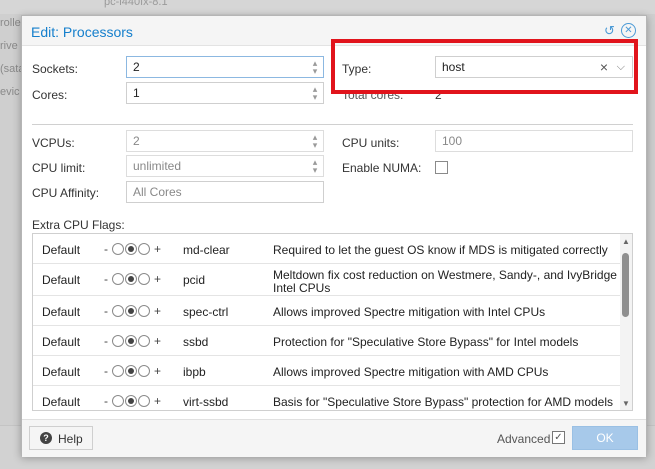 This screenshot has height=469, width=655. What do you see at coordinates (225, 166) in the screenshot?
I see `cpu-limit-input: unlimited ▴ ▾` at bounding box center [225, 166].